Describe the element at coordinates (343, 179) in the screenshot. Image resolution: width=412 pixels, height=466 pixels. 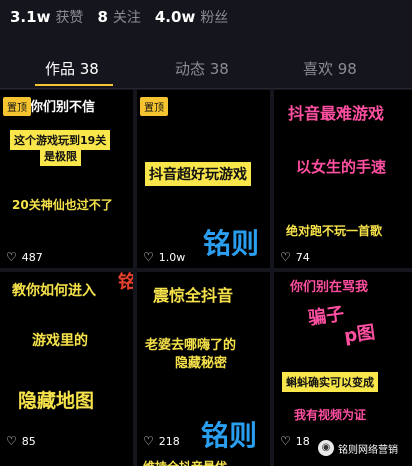
I see `video-thumbnail-3: 抖音最难游戏 以女生的手速 绝对跑不玩一首歌 ♡ 74` at that location.